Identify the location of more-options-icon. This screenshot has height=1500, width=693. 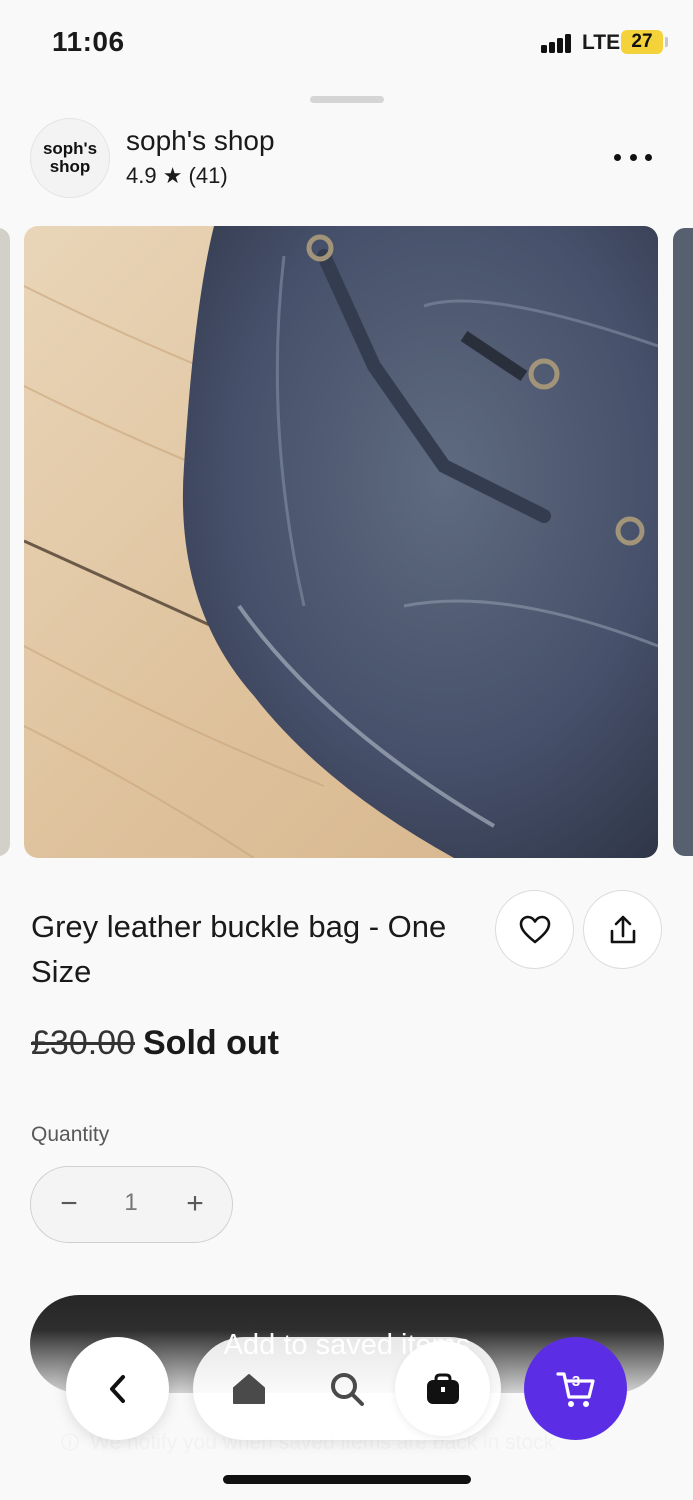
(633, 157).